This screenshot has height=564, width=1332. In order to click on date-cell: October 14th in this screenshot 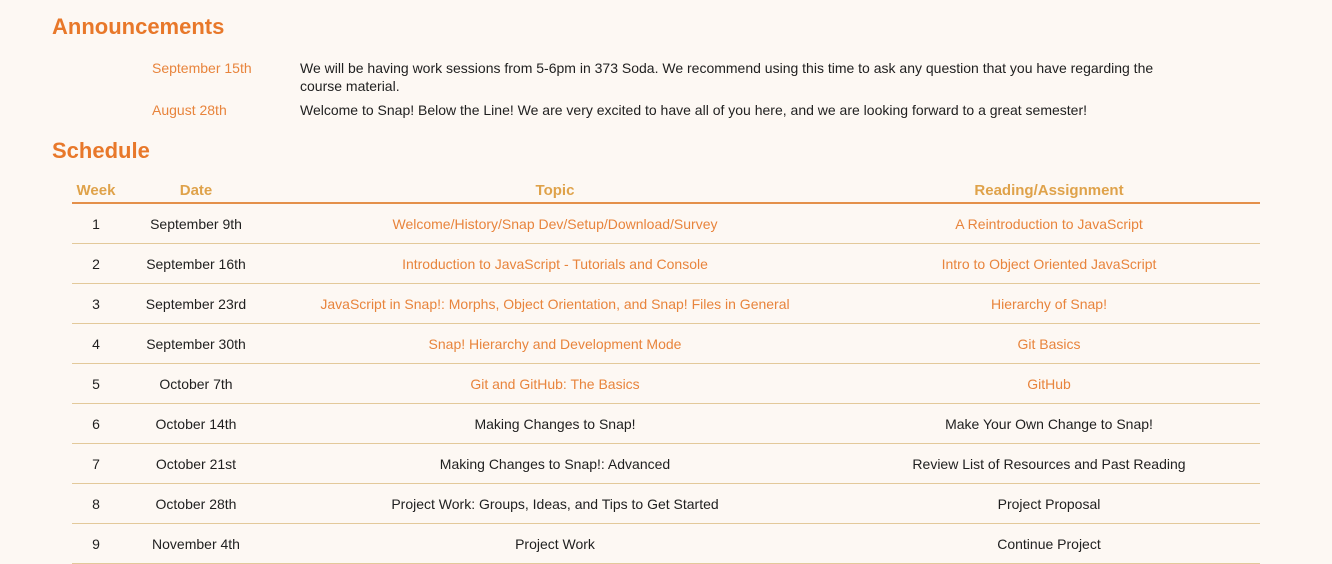, I will do `click(196, 423)`.